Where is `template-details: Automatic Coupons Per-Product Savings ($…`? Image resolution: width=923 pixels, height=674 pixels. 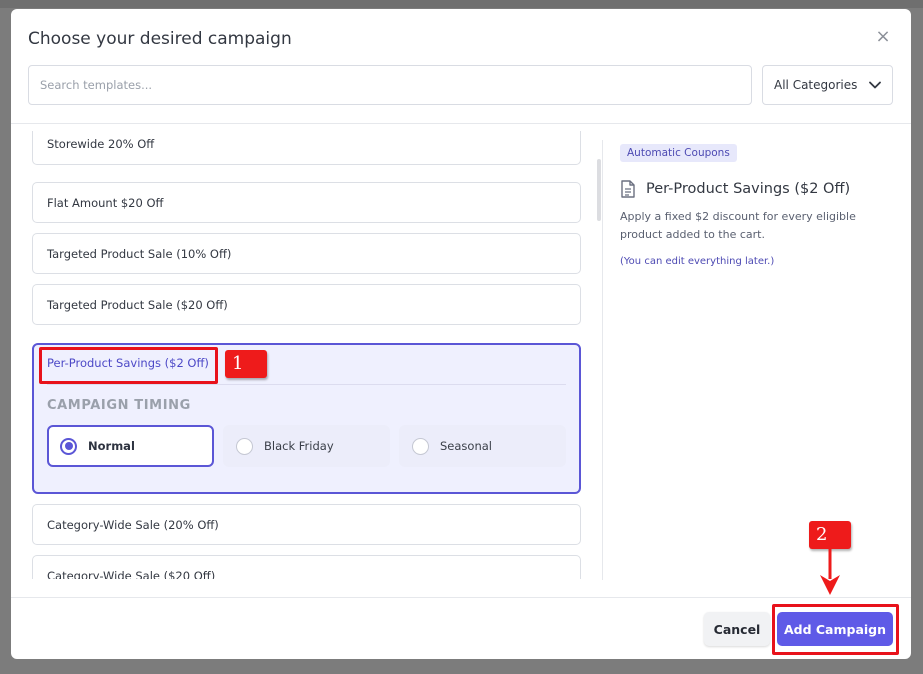
template-details: Automatic Coupons Per-Product Savings ($… is located at coordinates (757, 204).